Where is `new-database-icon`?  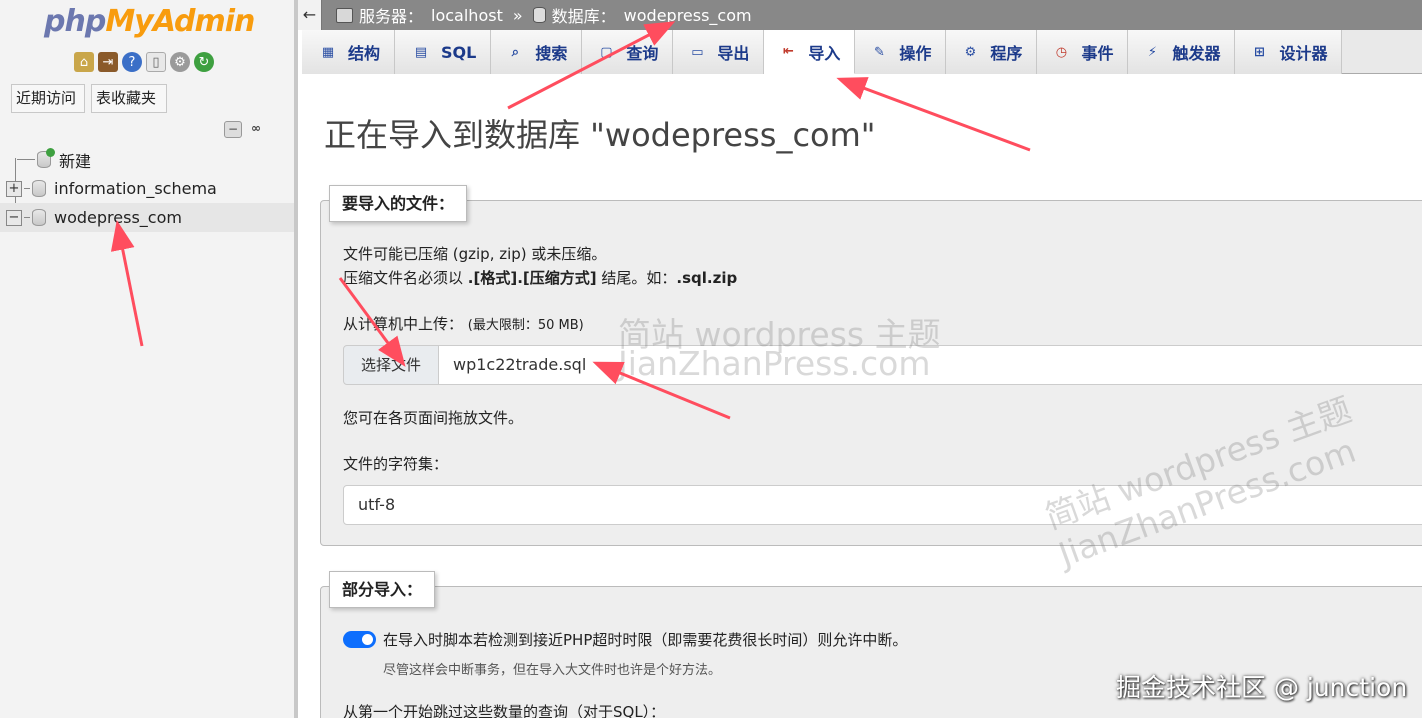
new-database-icon is located at coordinates (46, 158).